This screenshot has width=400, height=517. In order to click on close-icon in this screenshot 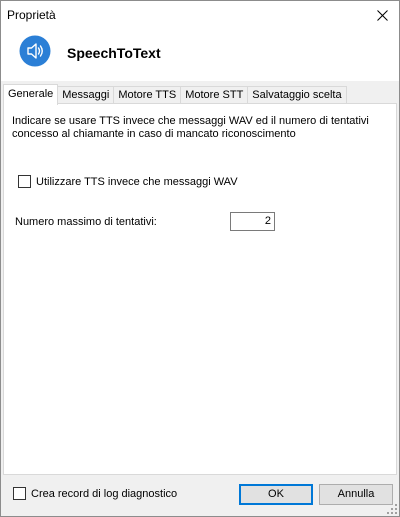, I will do `click(382, 15)`.